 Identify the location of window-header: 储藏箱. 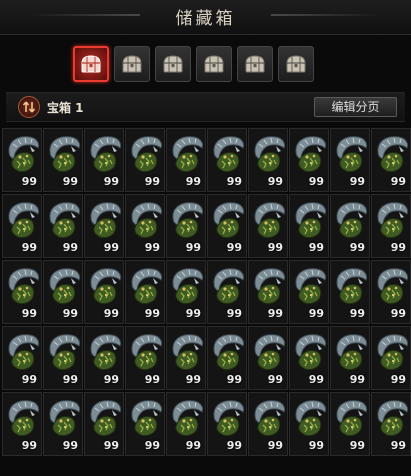
(205, 17).